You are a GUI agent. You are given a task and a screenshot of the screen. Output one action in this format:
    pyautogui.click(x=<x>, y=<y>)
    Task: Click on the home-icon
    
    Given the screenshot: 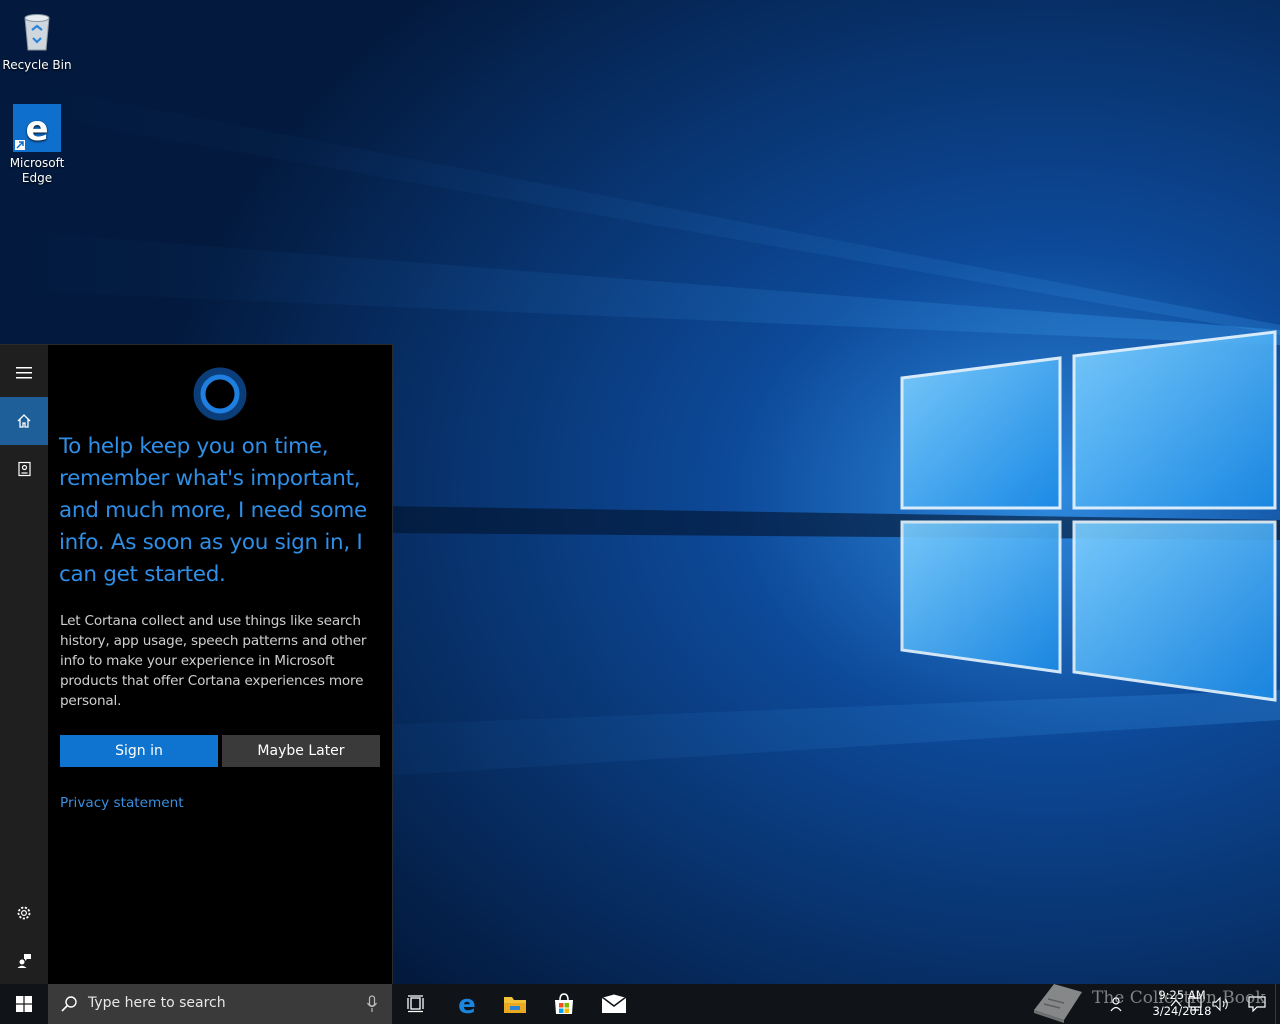 What is the action you would take?
    pyautogui.click(x=24, y=421)
    